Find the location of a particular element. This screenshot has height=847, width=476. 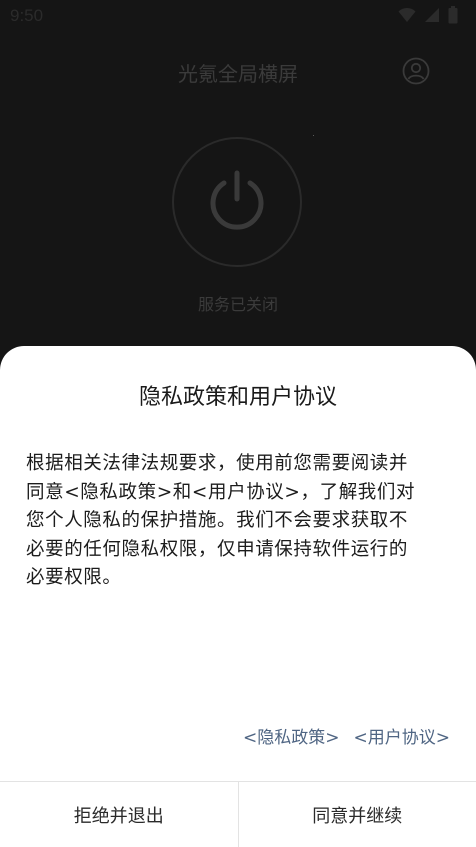

battery-icon is located at coordinates (453, 15).